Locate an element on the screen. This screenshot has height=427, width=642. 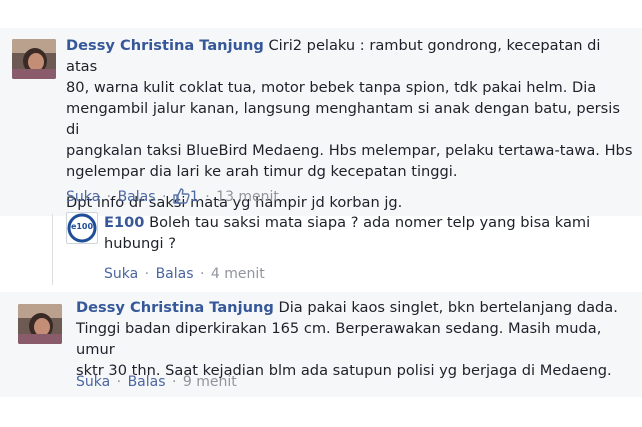
timestamp: 4 menit is located at coordinates (238, 274).